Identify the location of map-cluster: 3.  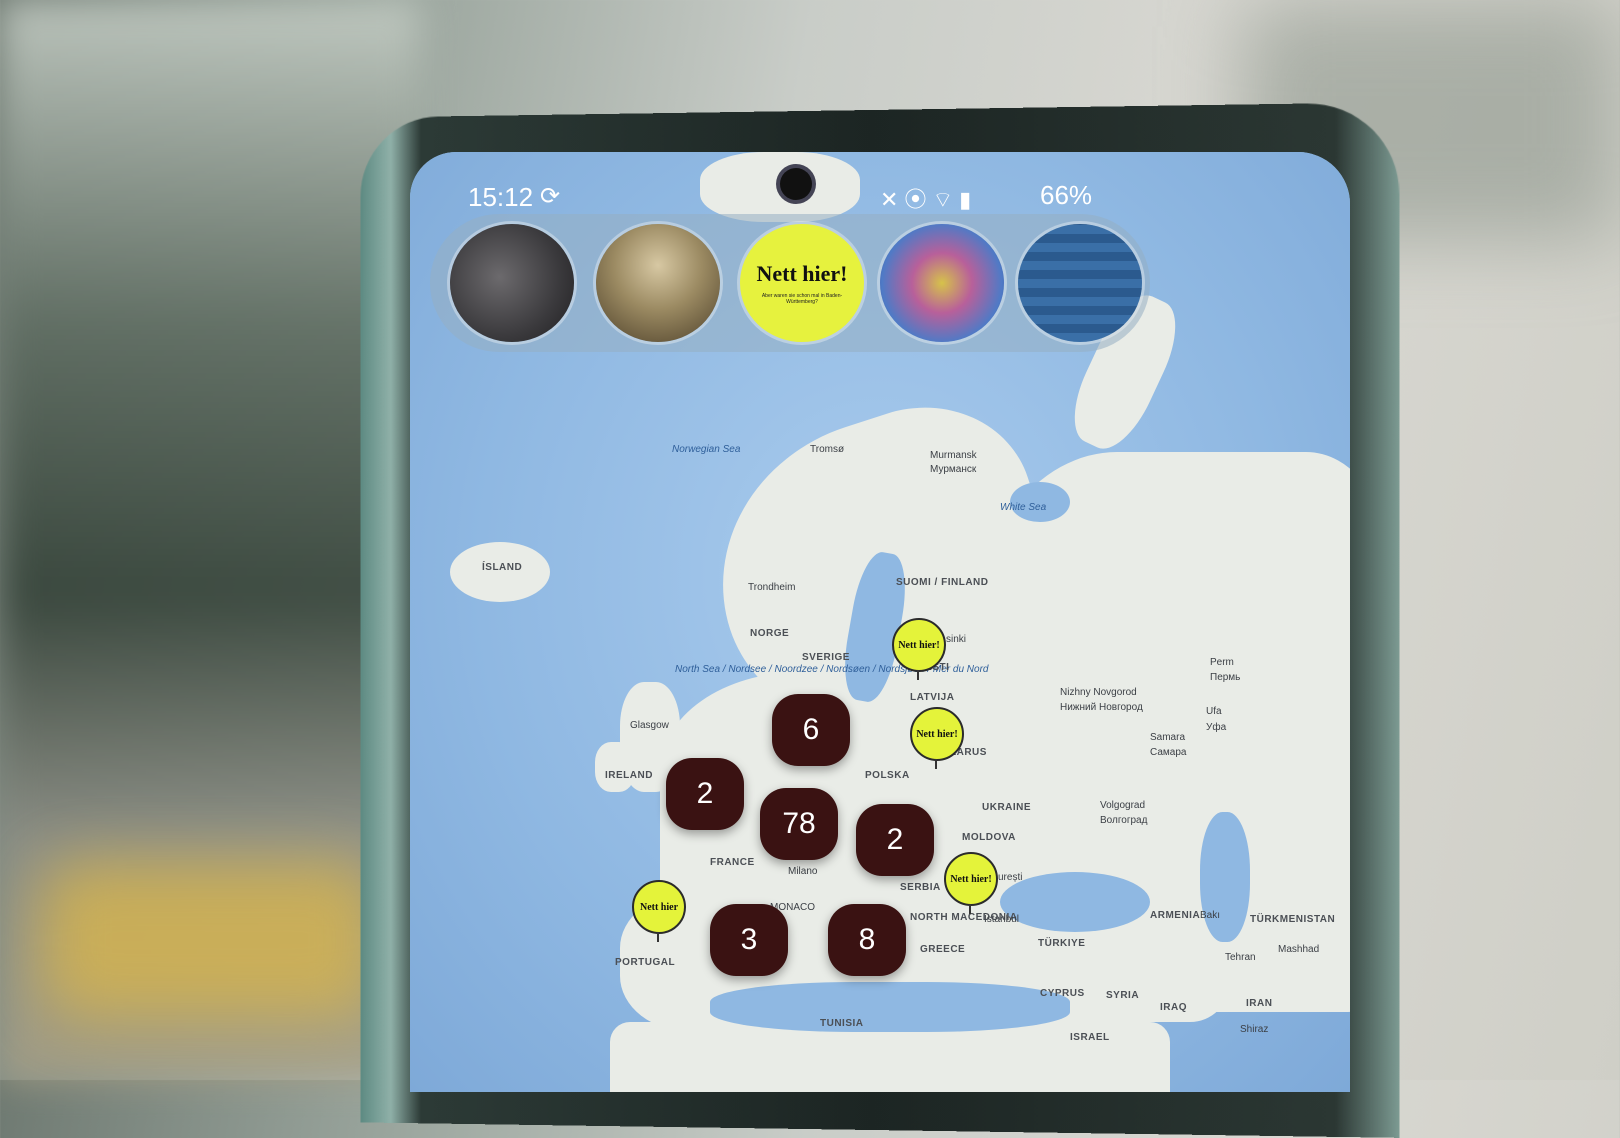
(749, 940).